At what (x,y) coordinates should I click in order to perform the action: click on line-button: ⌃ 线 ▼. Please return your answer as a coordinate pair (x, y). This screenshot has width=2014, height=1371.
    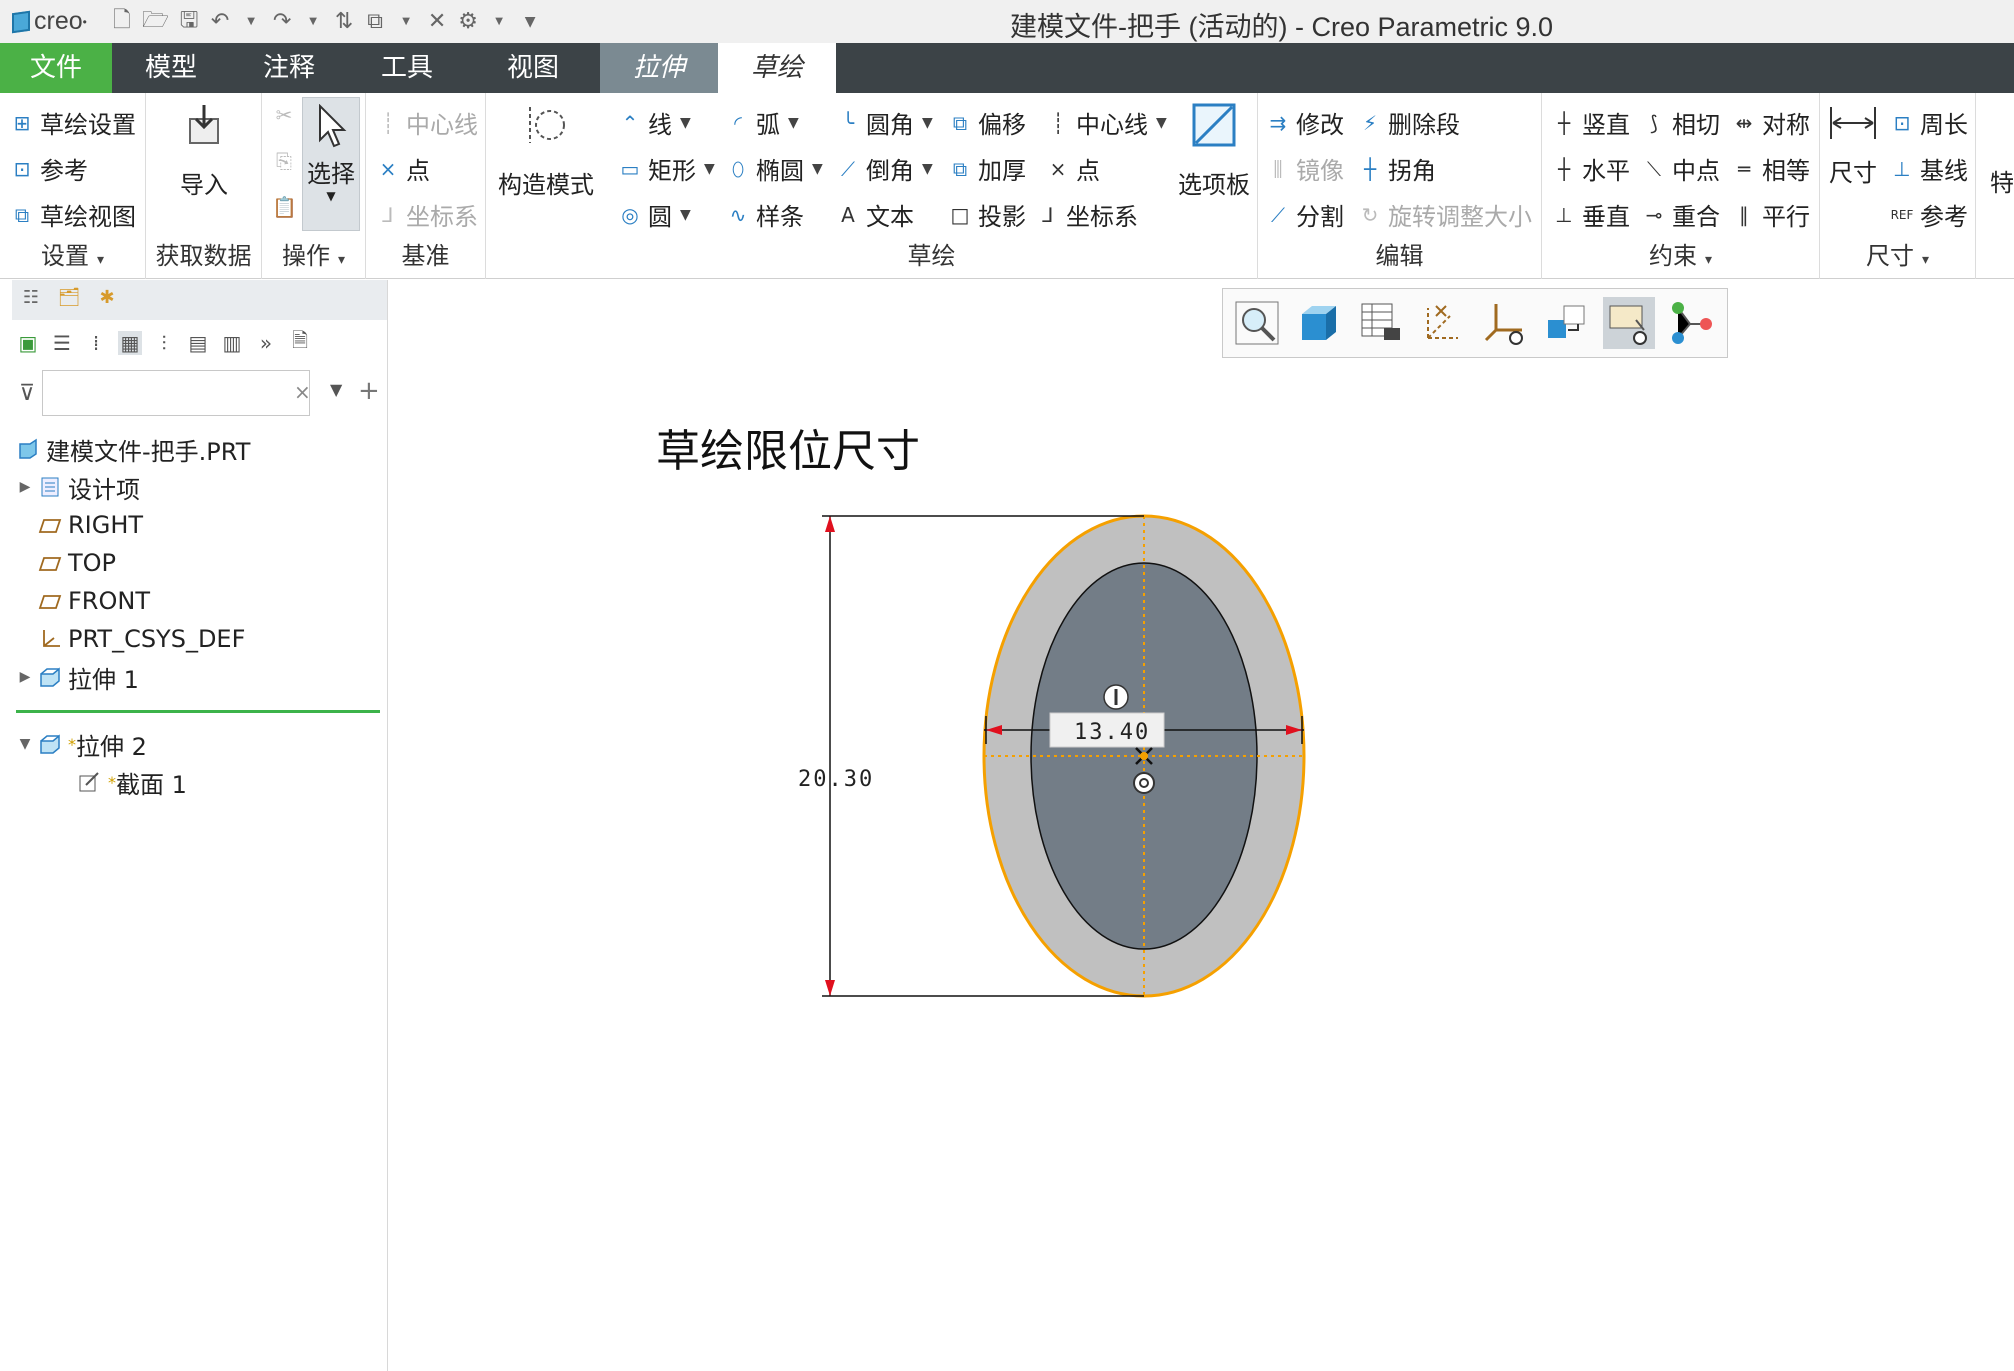
    Looking at the image, I should click on (654, 122).